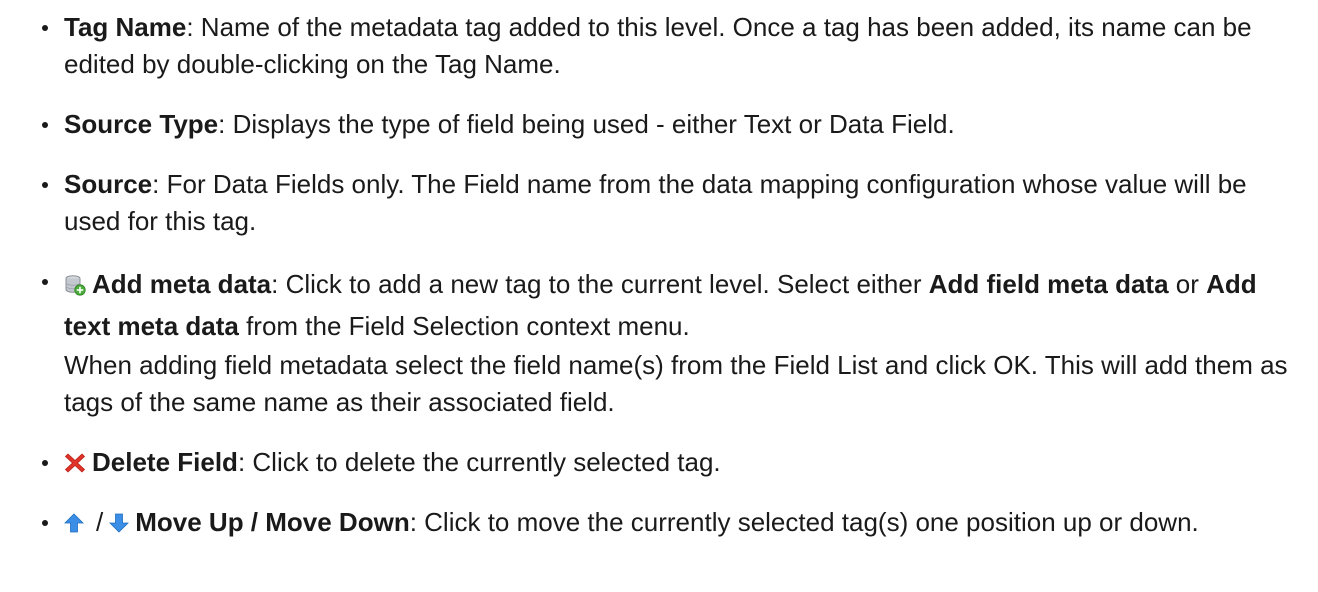  I want to click on description-add-meta-data-3: from the Field Selection context menu., so click(464, 326).